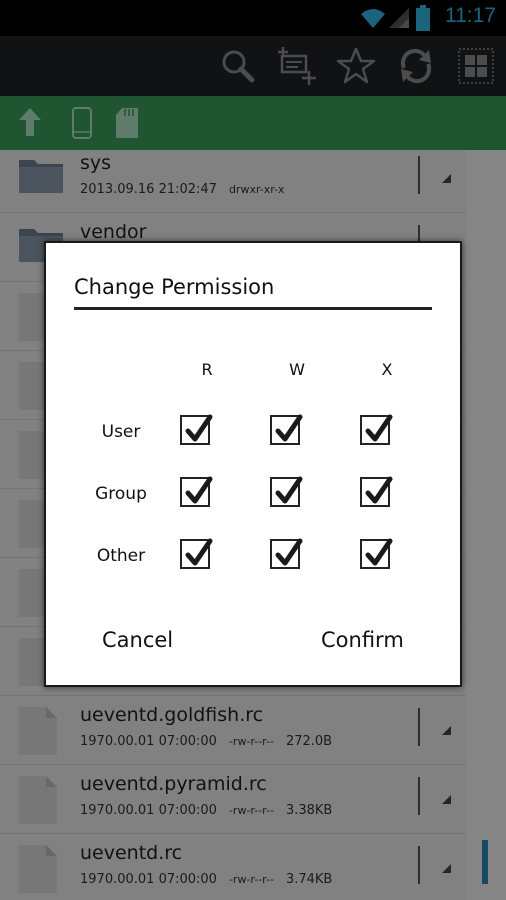  I want to click on checkbox-group-r, so click(196, 491).